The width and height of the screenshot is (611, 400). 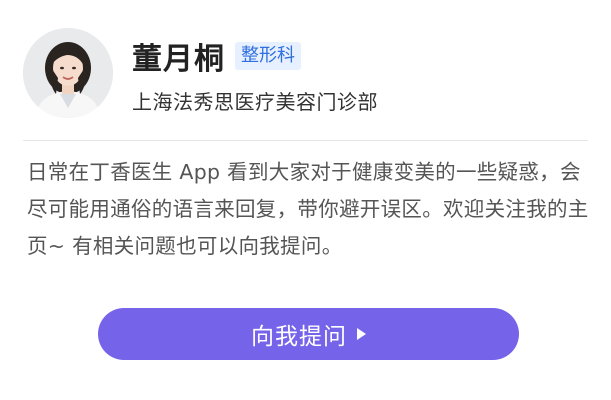 I want to click on play-arrow-icon, so click(x=361, y=334).